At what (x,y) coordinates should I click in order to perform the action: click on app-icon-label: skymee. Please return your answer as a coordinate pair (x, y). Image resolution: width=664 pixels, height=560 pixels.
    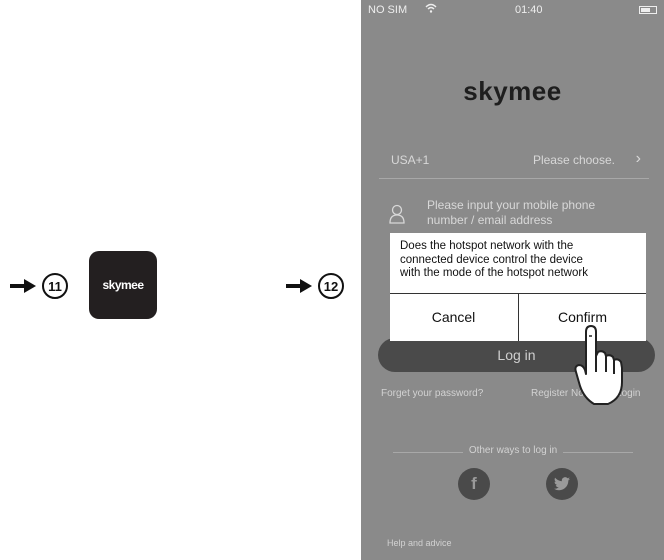
    Looking at the image, I should click on (123, 285).